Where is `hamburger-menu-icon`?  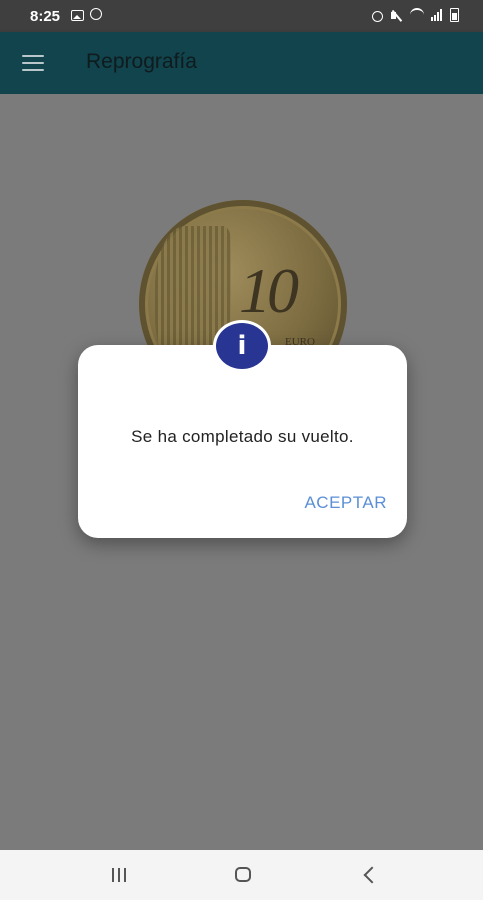 hamburger-menu-icon is located at coordinates (33, 63).